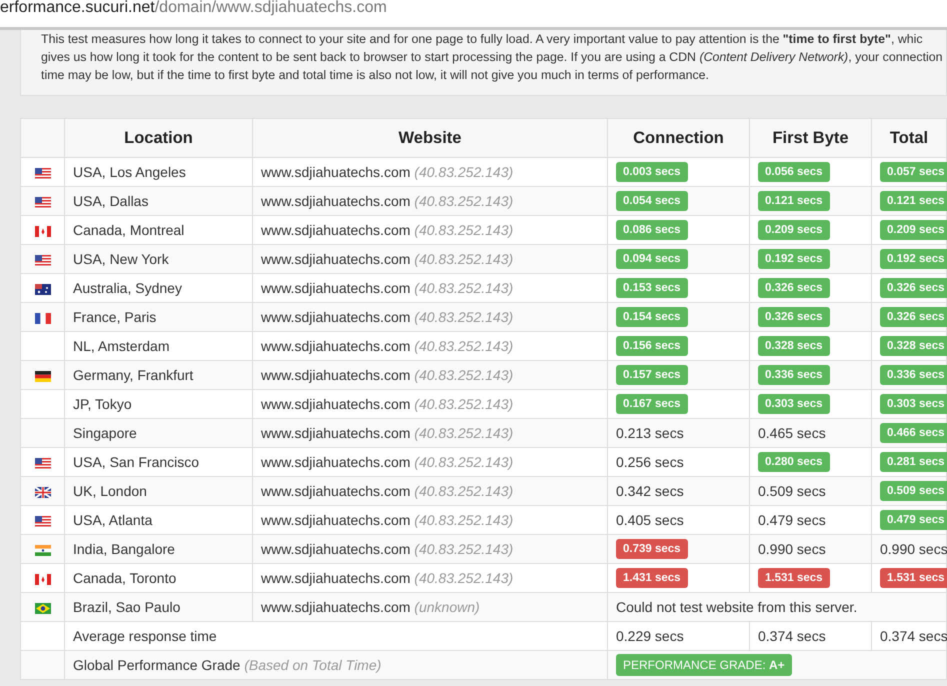  What do you see at coordinates (650, 520) in the screenshot?
I see `time-text: 0.405 secs` at bounding box center [650, 520].